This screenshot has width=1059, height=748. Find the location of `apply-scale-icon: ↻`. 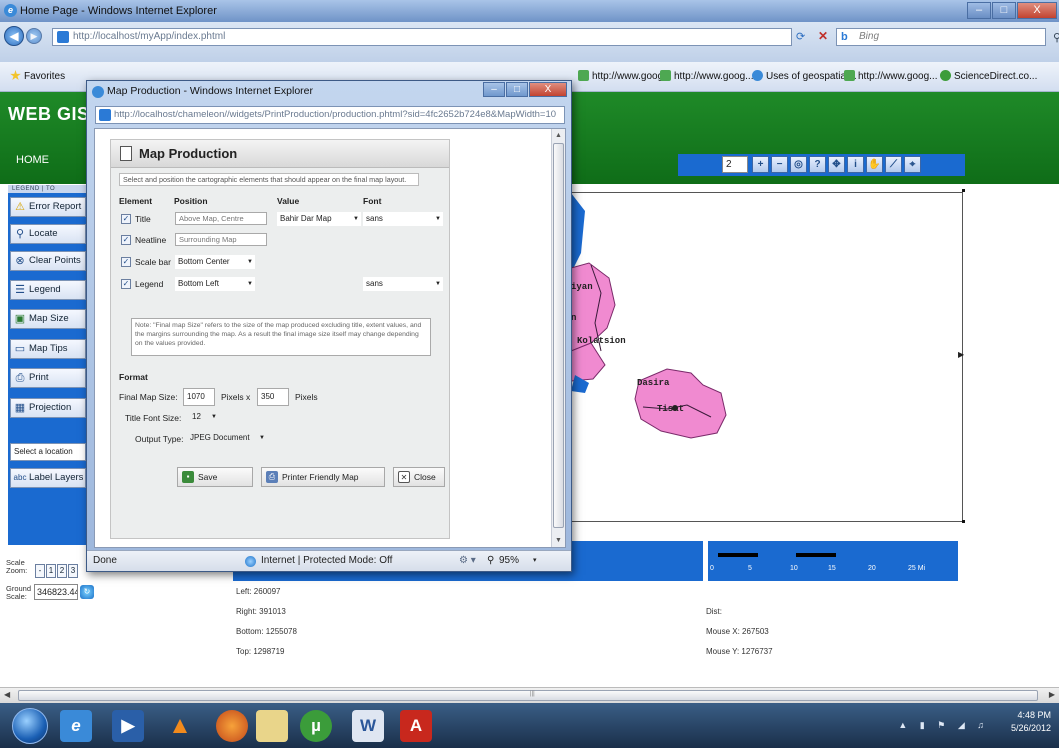

apply-scale-icon: ↻ is located at coordinates (87, 592).